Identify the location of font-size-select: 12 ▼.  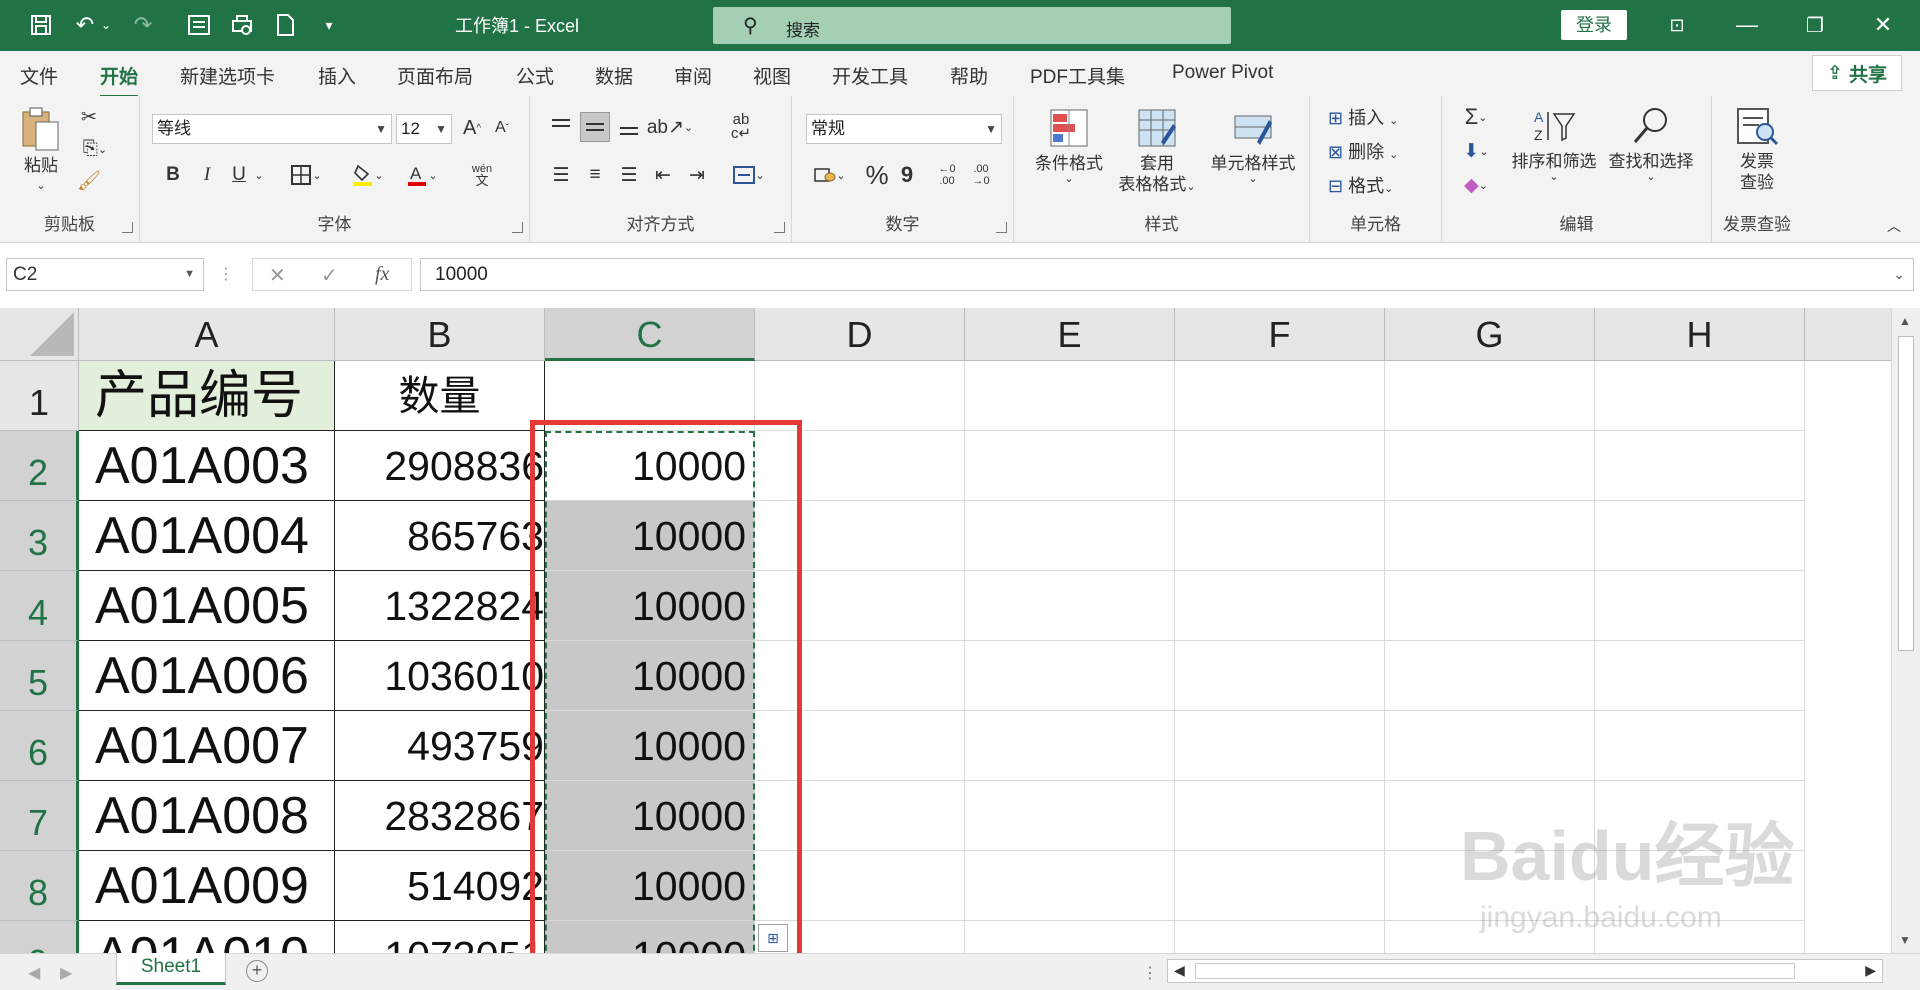
(424, 129).